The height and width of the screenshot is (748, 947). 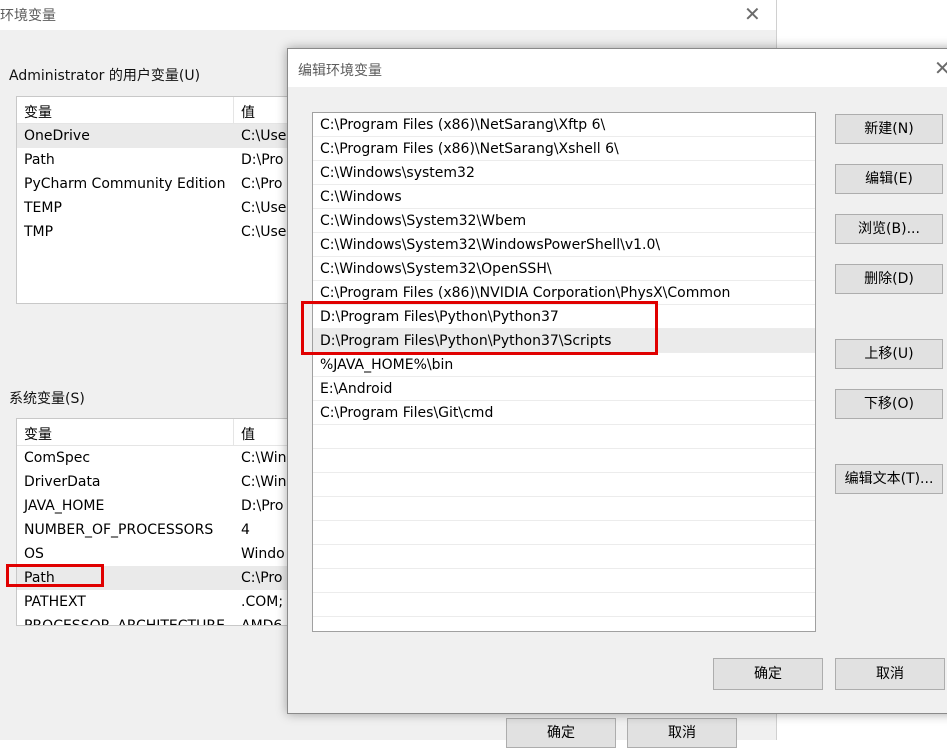 What do you see at coordinates (125, 184) in the screenshot?
I see `var-name: PyCharm Community Edition` at bounding box center [125, 184].